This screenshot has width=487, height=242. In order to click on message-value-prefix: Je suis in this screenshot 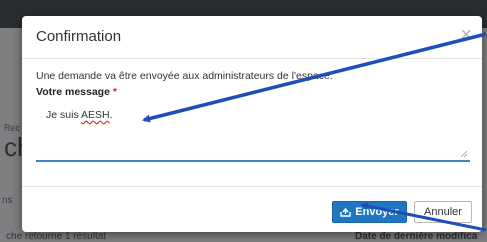, I will do `click(64, 115)`.